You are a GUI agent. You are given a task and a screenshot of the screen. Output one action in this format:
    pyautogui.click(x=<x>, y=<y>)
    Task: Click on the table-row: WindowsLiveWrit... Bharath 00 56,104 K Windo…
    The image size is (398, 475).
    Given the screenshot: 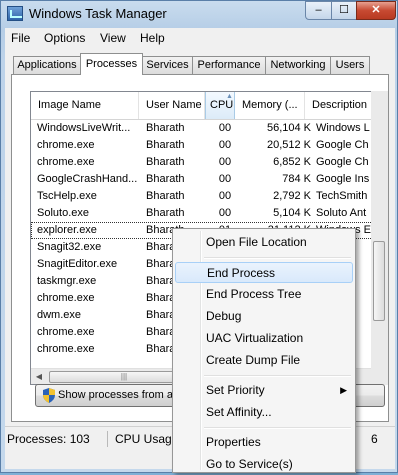 What is the action you would take?
    pyautogui.click(x=201, y=128)
    